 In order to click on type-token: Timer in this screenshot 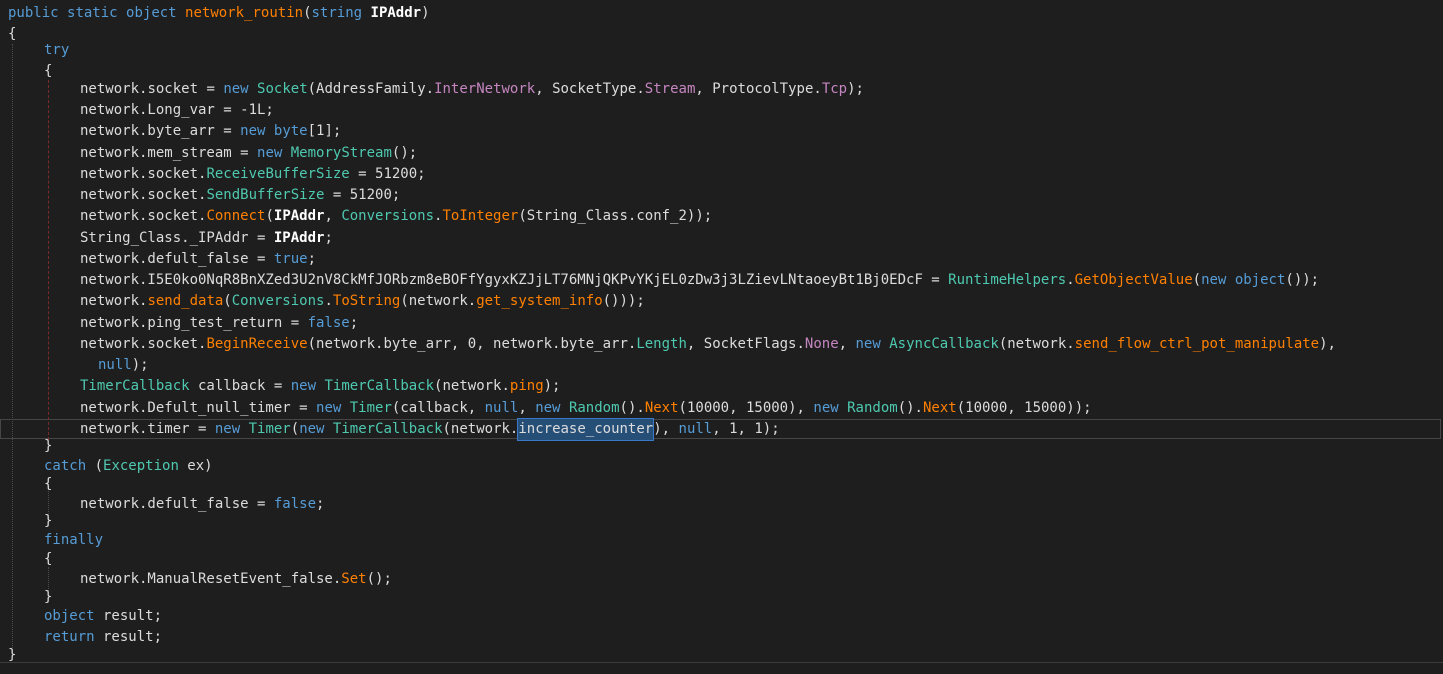, I will do `click(370, 408)`.